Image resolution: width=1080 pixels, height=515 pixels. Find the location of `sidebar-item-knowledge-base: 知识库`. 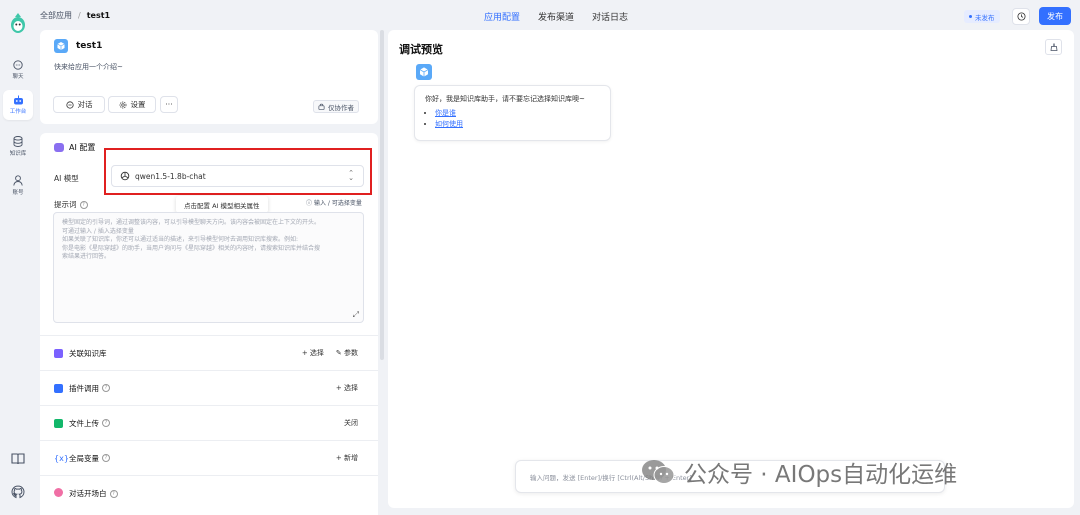

sidebar-item-knowledge-base: 知识库 is located at coordinates (18, 146).